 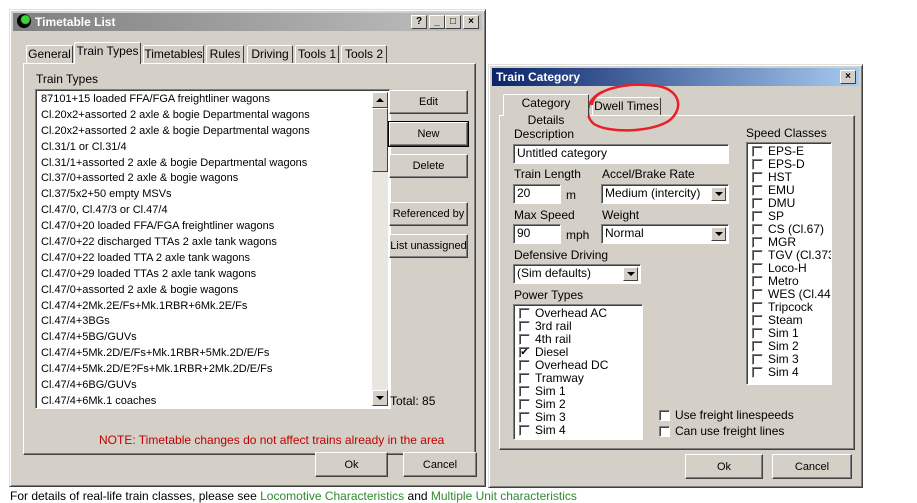 What do you see at coordinates (665, 234) in the screenshot?
I see `weight-select: Normal` at bounding box center [665, 234].